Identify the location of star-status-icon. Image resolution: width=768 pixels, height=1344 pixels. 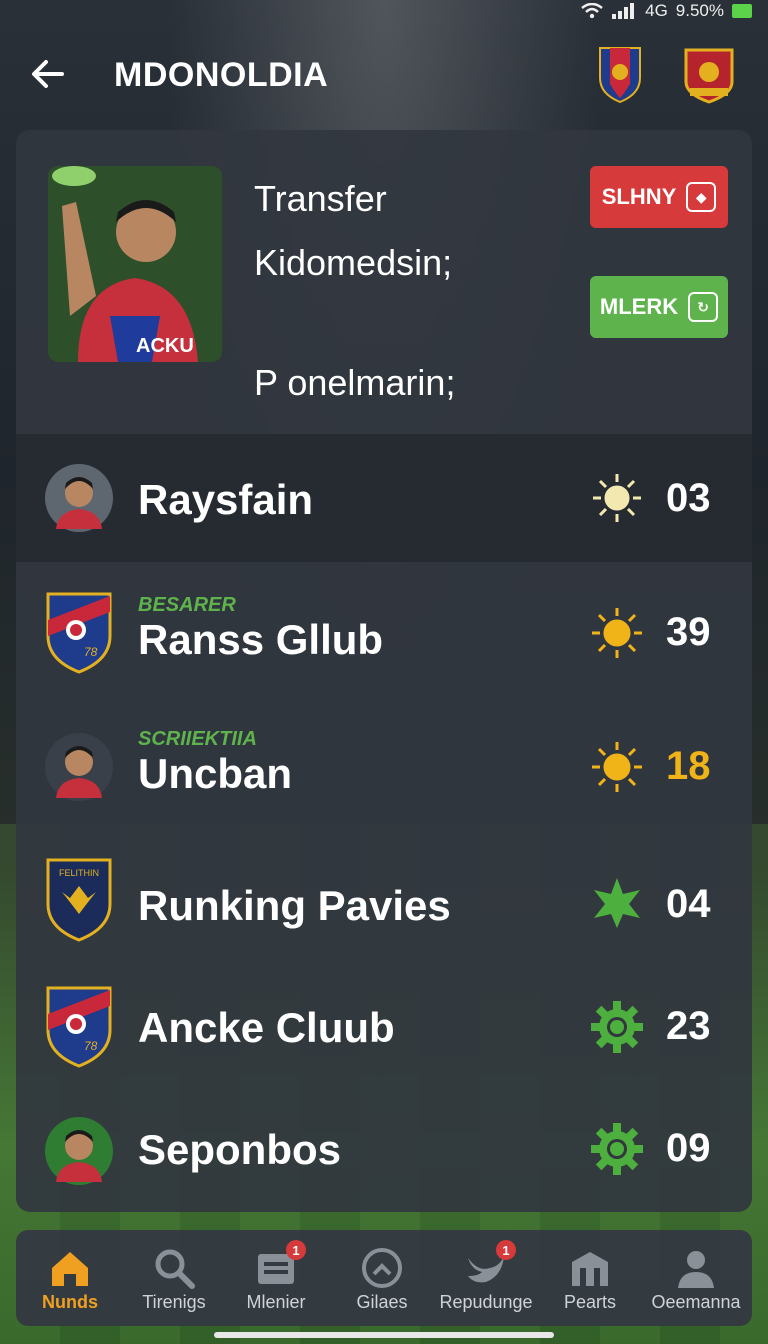
(617, 903).